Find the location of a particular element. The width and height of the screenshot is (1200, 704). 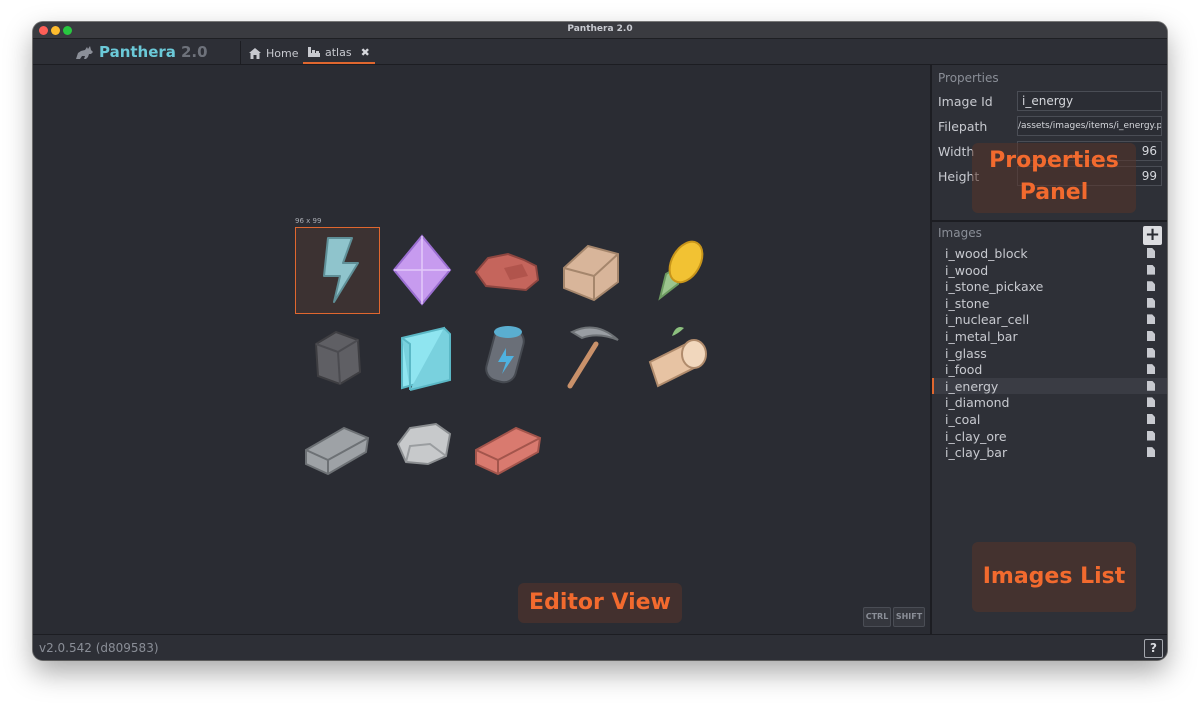

list-item-i-metal-bar: i_metal_bar is located at coordinates (1049, 336).